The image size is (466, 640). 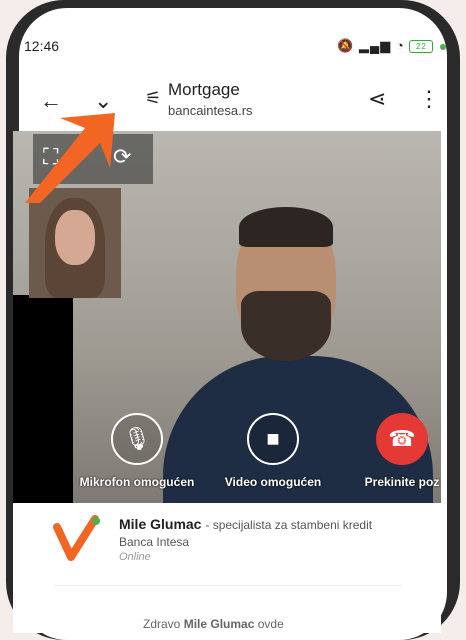 I want to click on green-dot, so click(x=443, y=46).